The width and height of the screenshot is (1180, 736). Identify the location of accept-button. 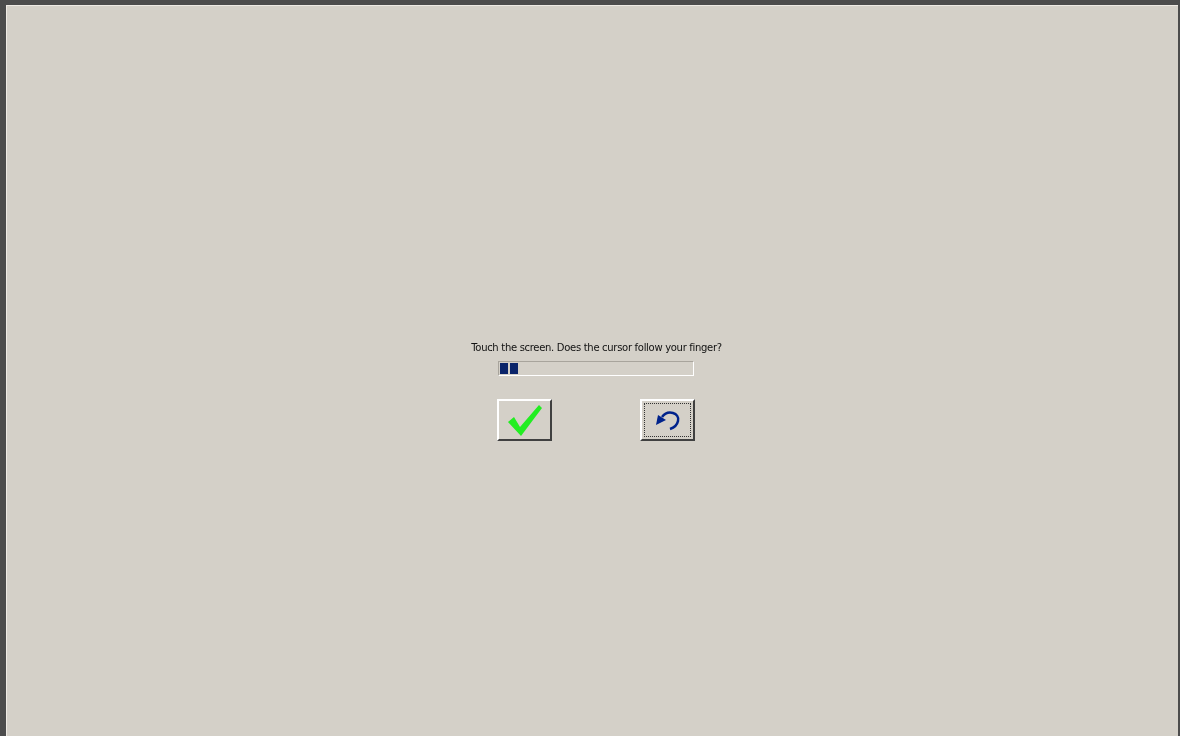
(525, 420).